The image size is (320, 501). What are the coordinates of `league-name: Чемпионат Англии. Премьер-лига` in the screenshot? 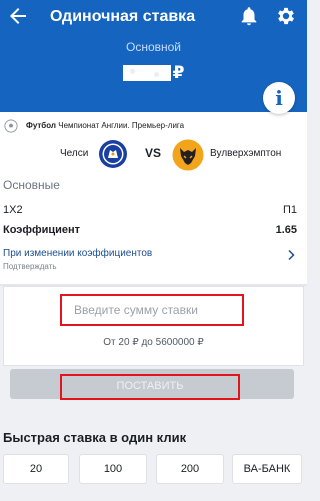 It's located at (121, 126).